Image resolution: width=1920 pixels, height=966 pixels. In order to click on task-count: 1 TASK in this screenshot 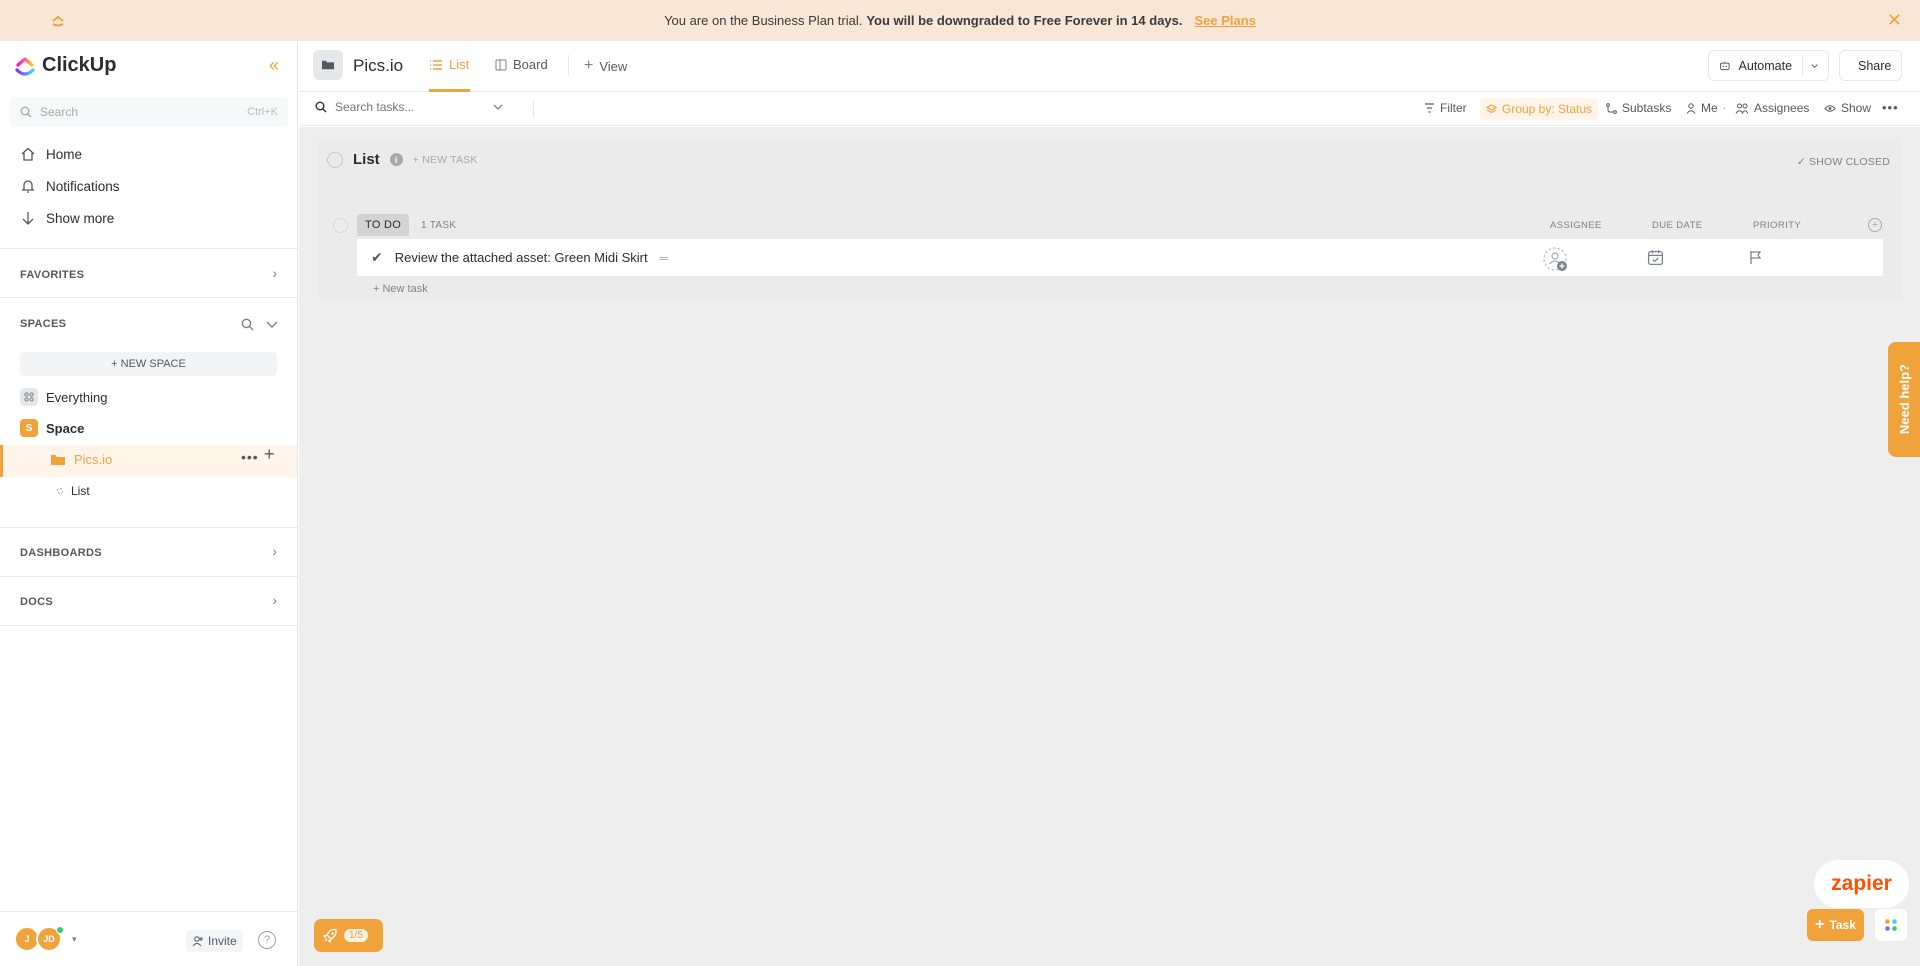, I will do `click(439, 225)`.